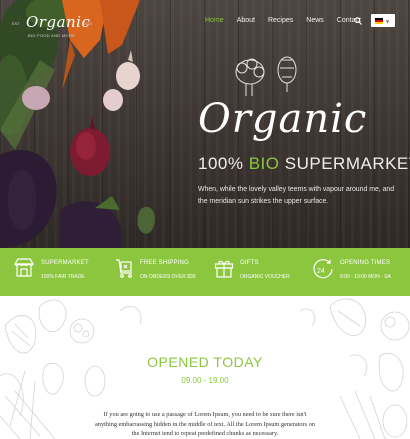 This screenshot has height=439, width=410. Describe the element at coordinates (59, 273) in the screenshot. I see `feature-supermarket: SUPERMARKET 100% FAIR TRADE` at that location.